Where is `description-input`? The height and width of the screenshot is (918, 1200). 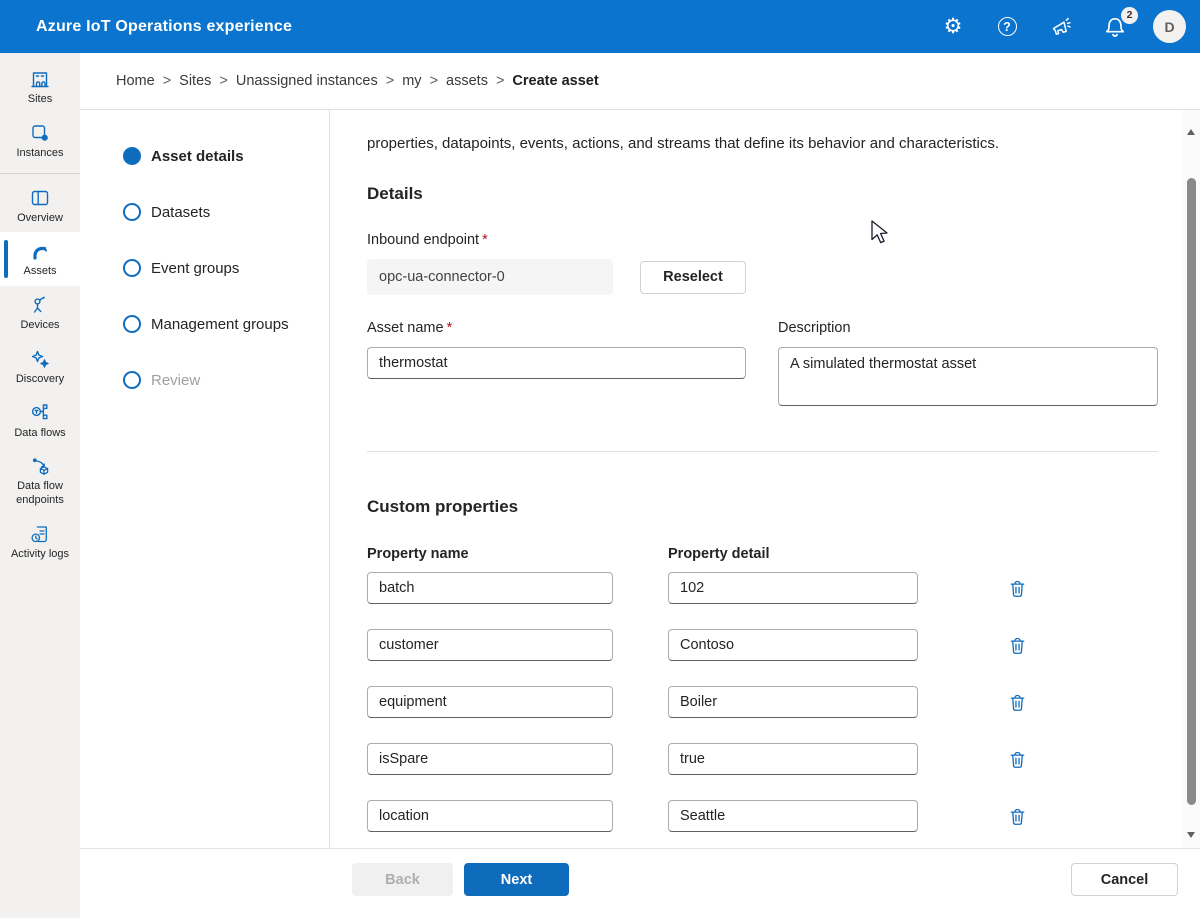 description-input is located at coordinates (968, 376).